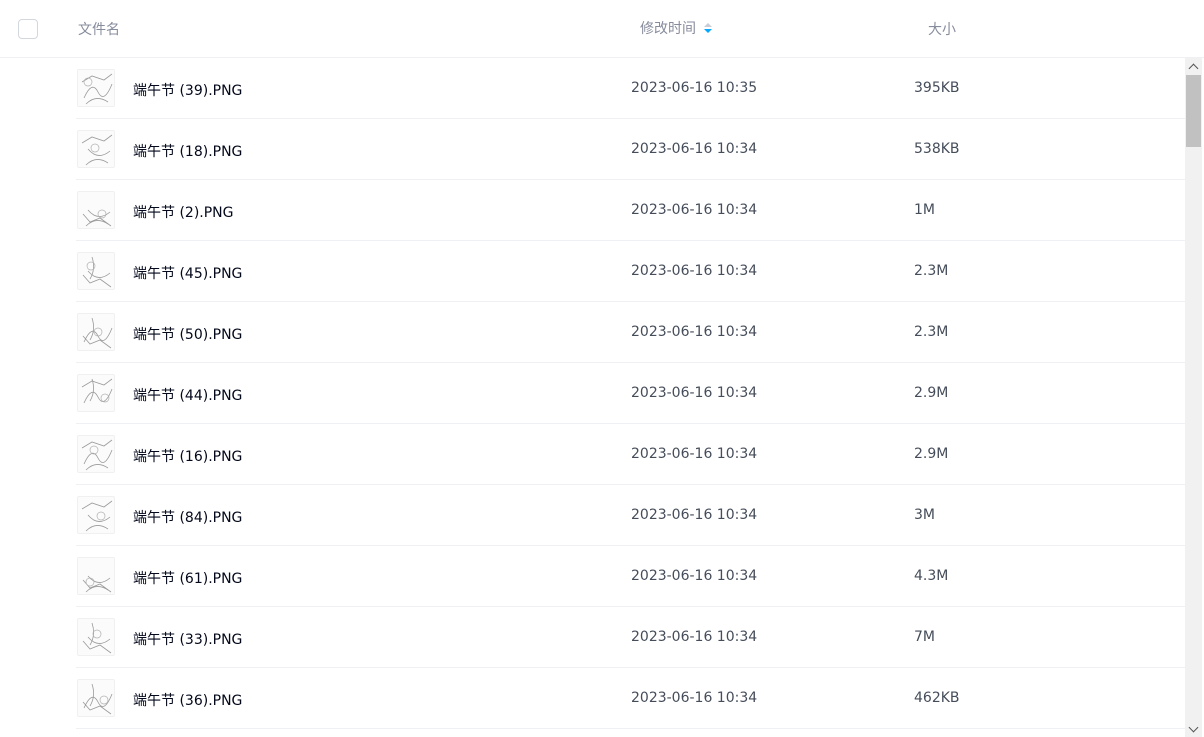 The image size is (1204, 737). I want to click on file-name: 端午节 (18).PNG, so click(187, 151).